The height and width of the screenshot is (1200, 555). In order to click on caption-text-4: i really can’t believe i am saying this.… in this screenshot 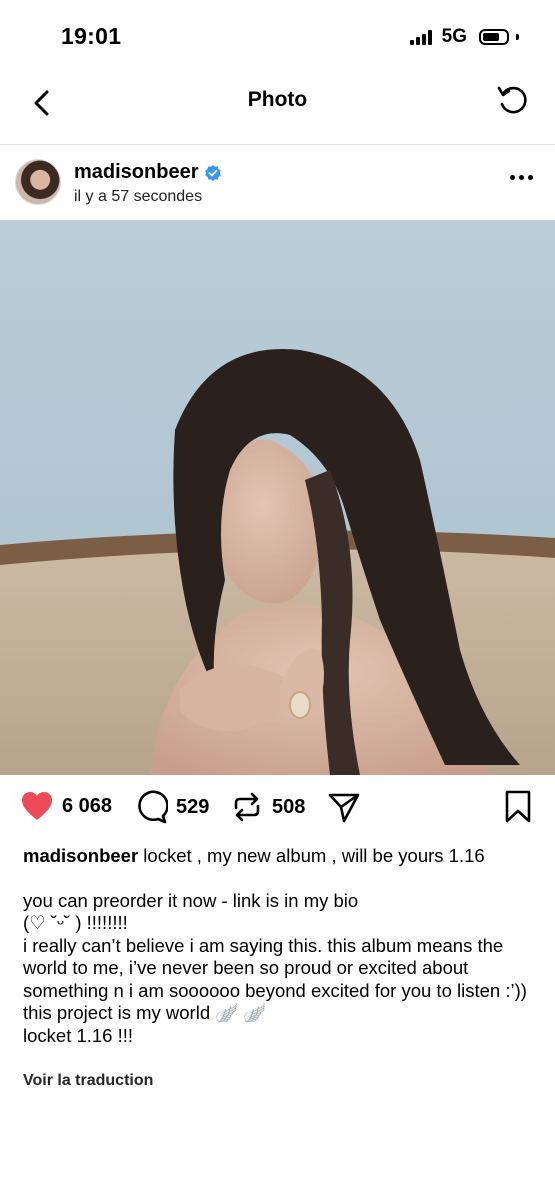, I will do `click(275, 979)`.